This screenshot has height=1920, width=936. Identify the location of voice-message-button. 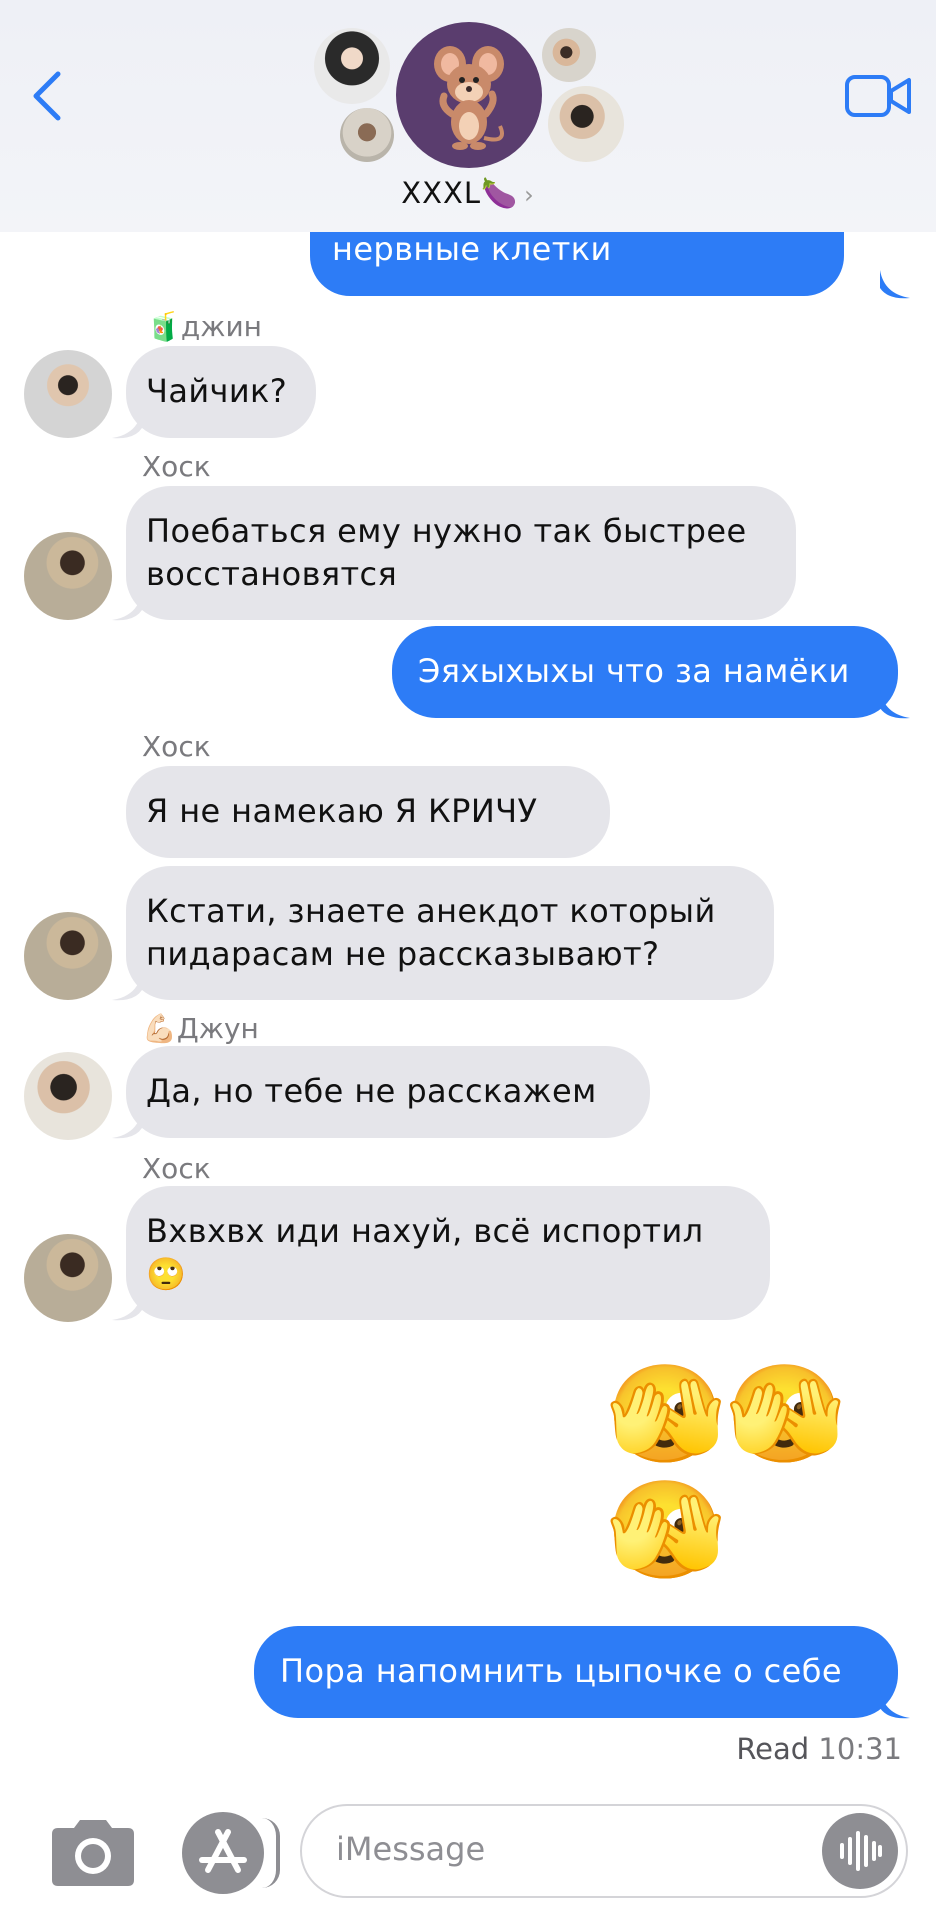
(860, 1851).